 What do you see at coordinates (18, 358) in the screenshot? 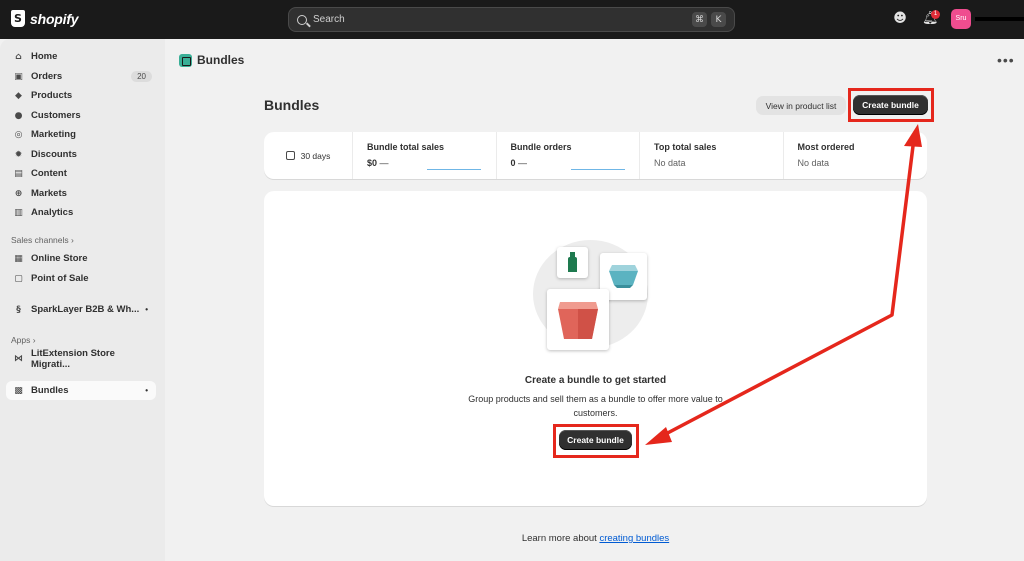
I see `bowtie-icon: ⋈` at bounding box center [18, 358].